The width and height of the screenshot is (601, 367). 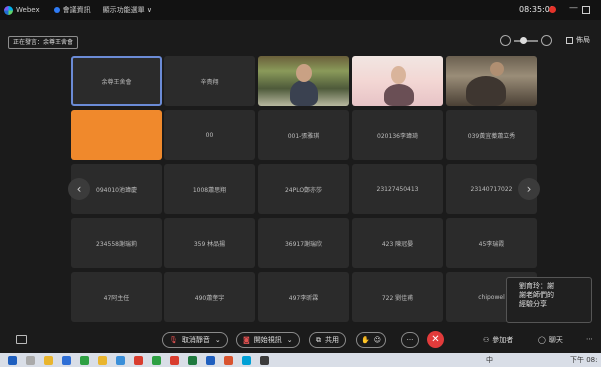 I want to click on grid-icon, so click(x=569, y=40).